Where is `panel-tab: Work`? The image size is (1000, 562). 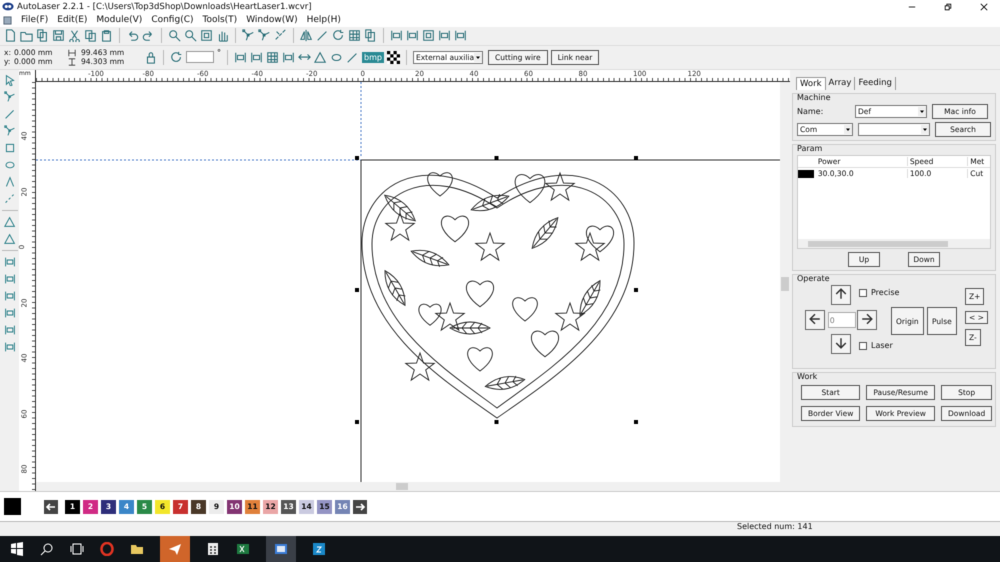 panel-tab: Work is located at coordinates (811, 83).